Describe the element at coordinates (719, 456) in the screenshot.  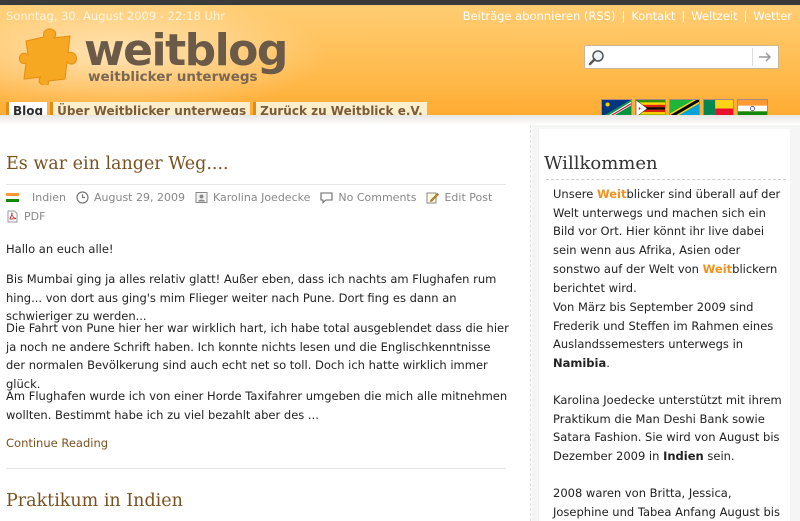
I see `sidebar-text: sein.` at that location.